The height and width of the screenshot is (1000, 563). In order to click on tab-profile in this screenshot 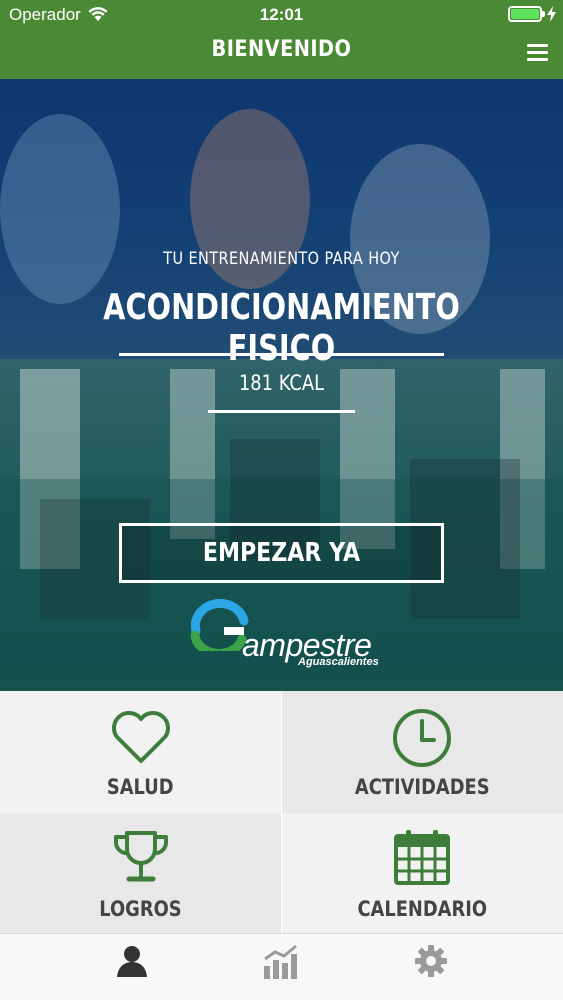, I will do `click(131, 967)`.